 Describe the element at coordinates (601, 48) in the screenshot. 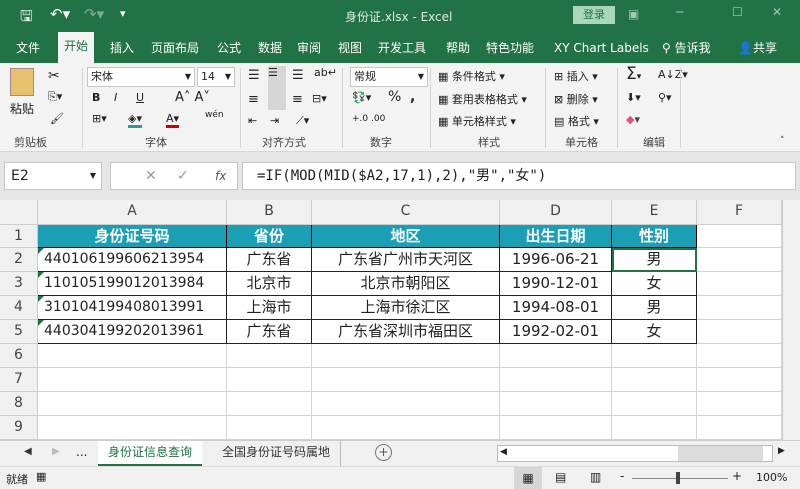

I see `tab-xy-chart-labels: XY Chart Labels` at that location.